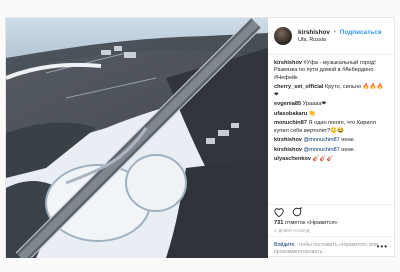 The image size is (400, 272). I want to click on comment-item: ulyaschenkov 🎸🎸🎸, so click(331, 159).